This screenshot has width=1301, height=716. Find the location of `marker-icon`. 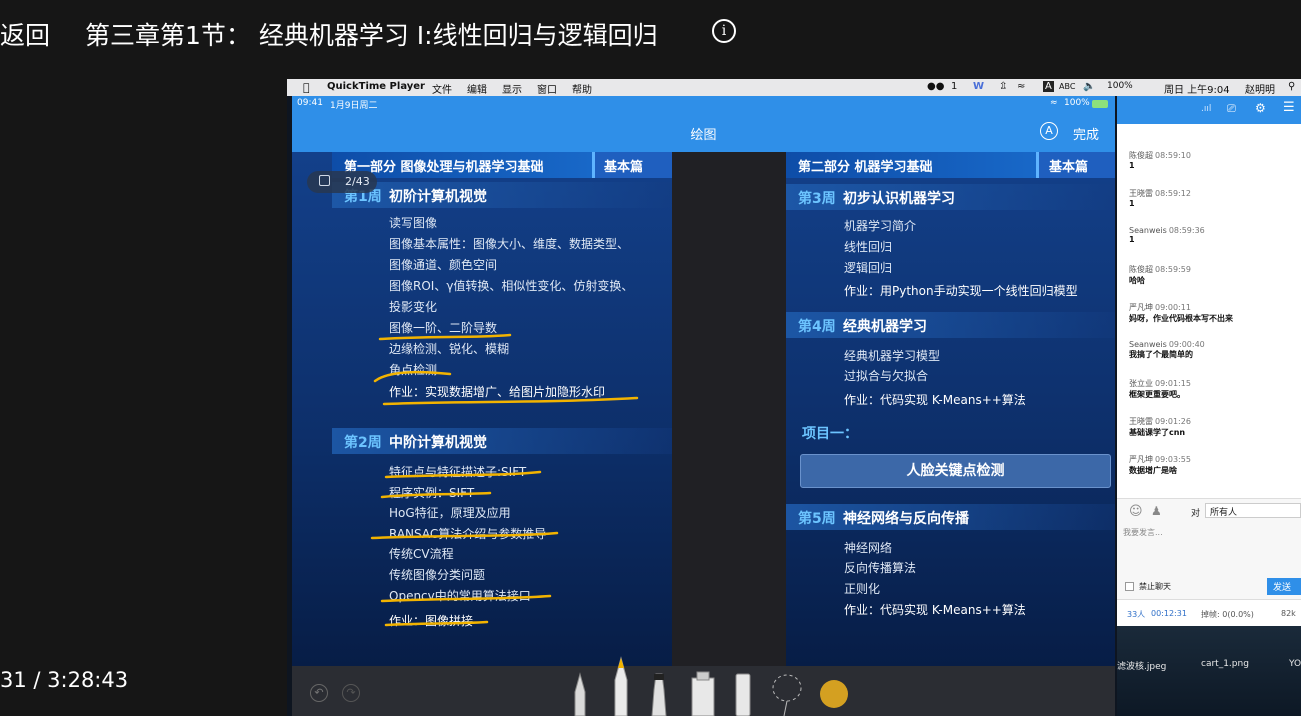

marker-icon is located at coordinates (659, 693).